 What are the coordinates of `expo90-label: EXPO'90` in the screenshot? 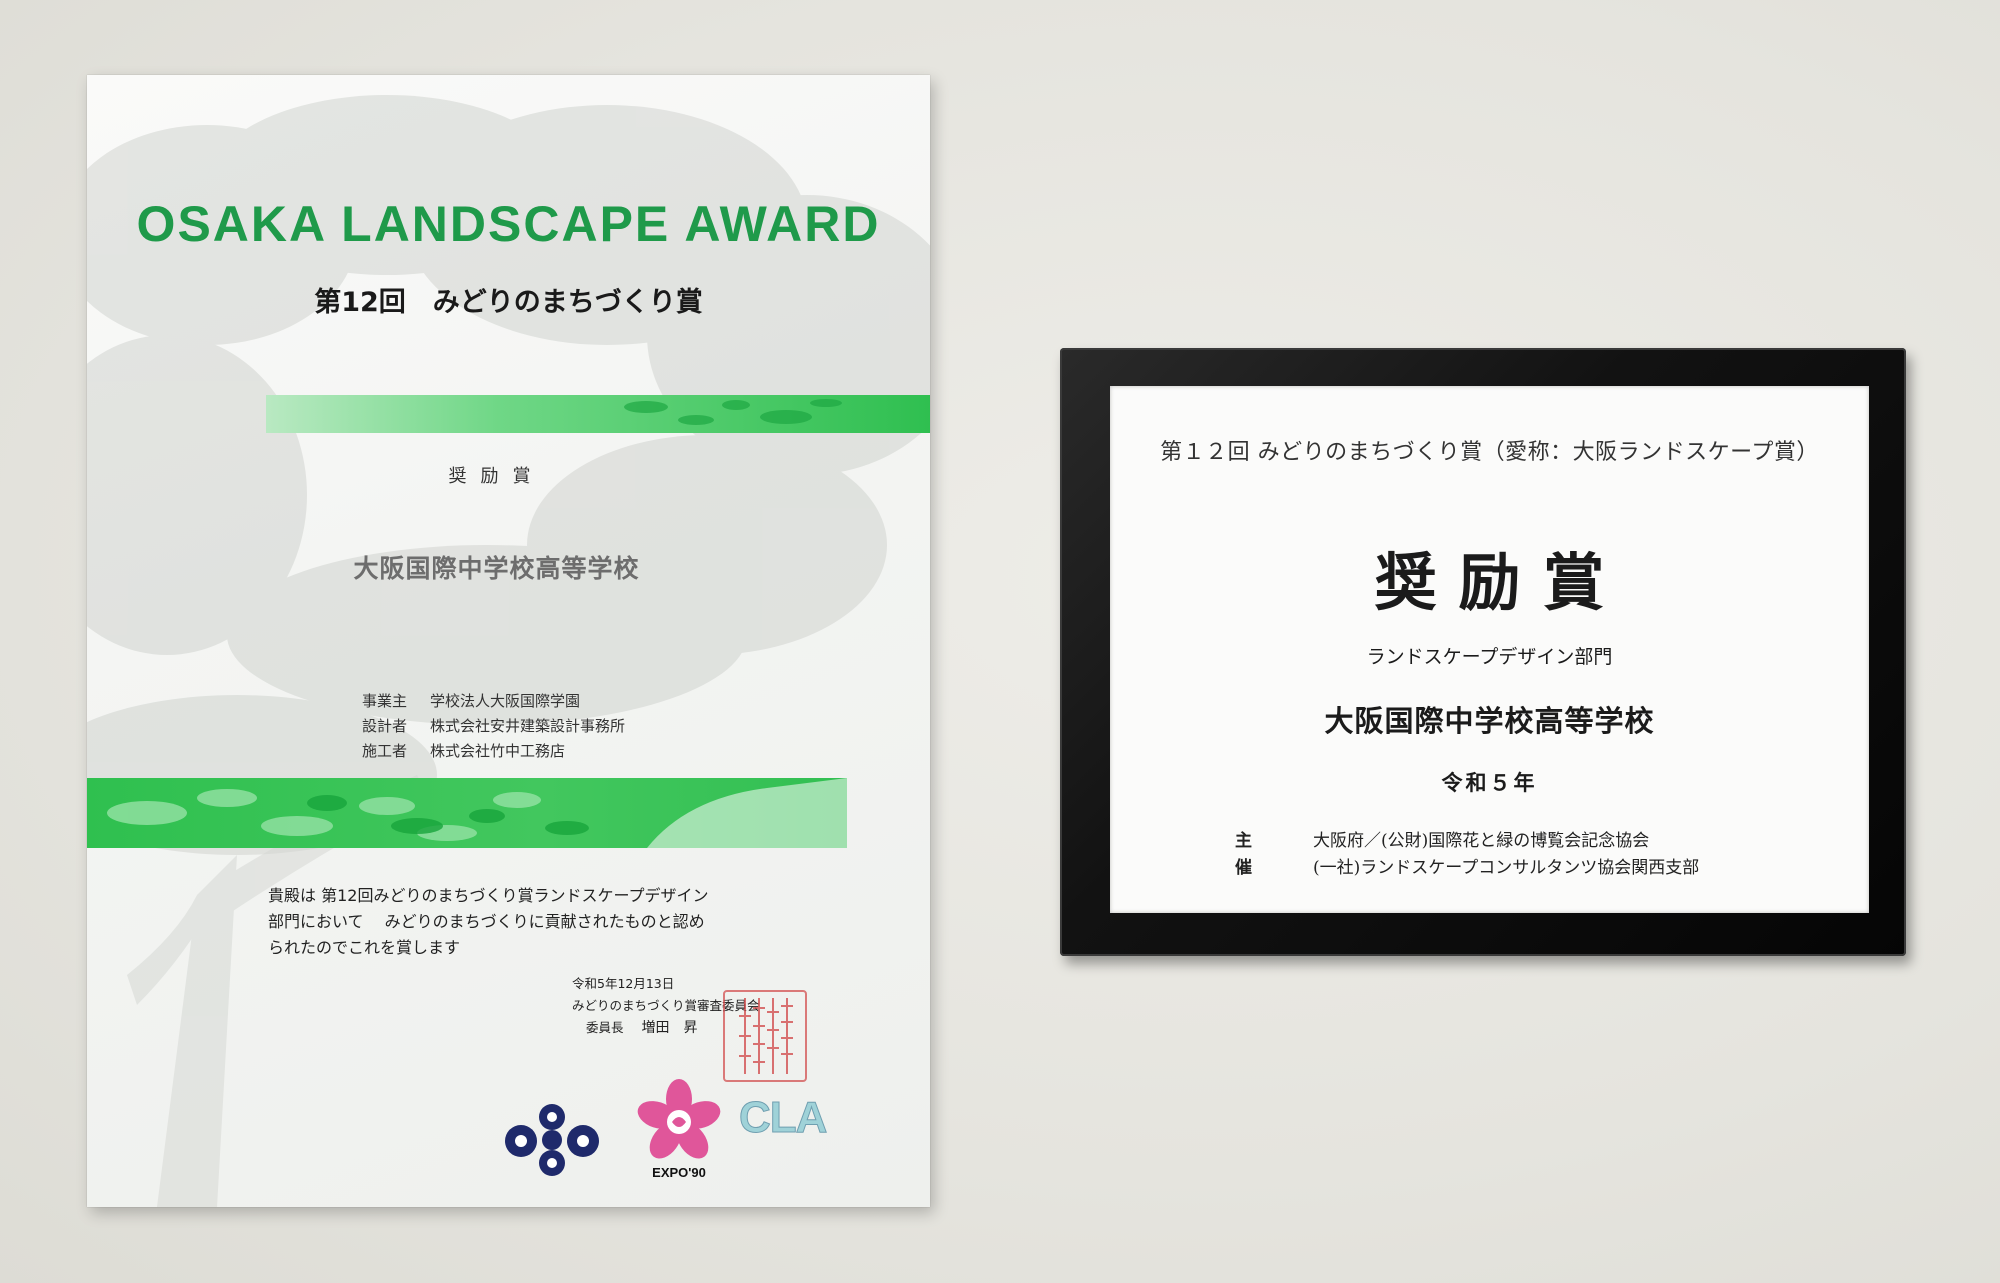 It's located at (679, 1172).